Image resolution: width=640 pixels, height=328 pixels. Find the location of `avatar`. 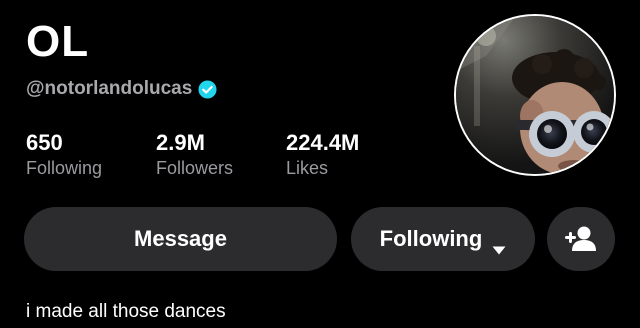

avatar is located at coordinates (535, 95).